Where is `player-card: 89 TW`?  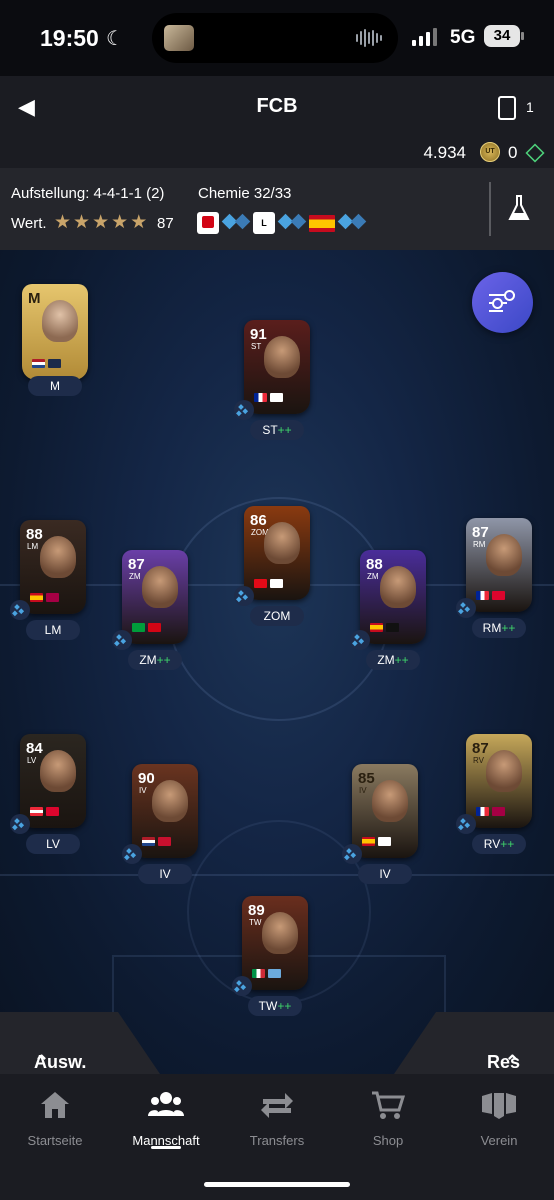
player-card: 89 TW is located at coordinates (275, 943).